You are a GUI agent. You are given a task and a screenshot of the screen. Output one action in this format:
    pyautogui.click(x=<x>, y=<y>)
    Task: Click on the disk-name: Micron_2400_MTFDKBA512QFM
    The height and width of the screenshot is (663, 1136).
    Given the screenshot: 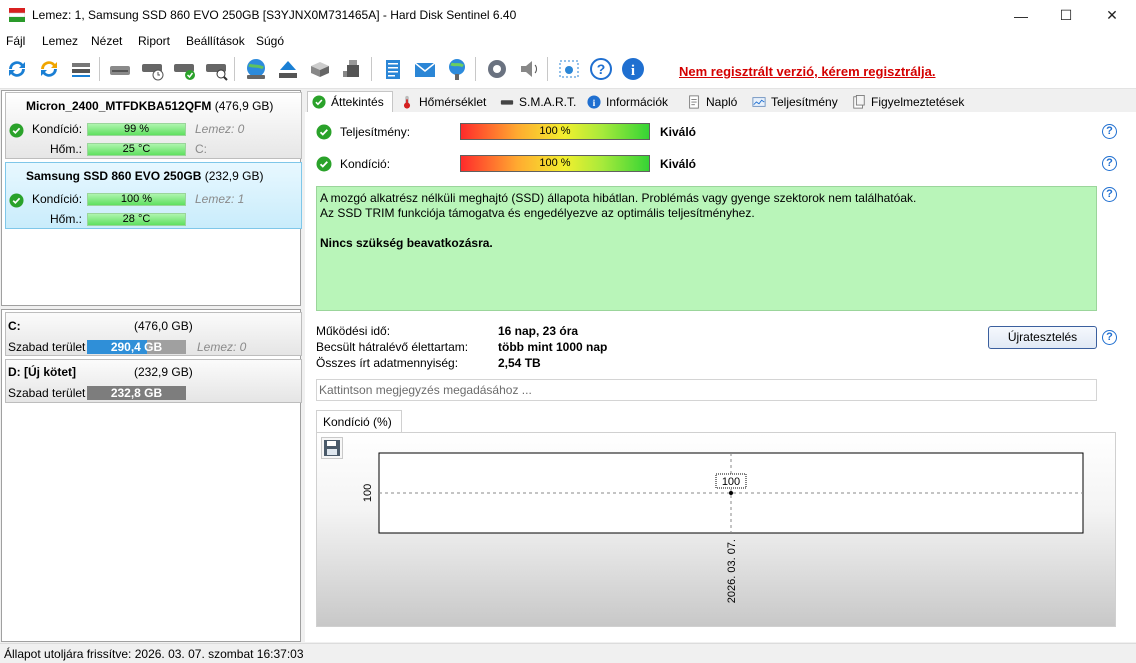 What is the action you would take?
    pyautogui.click(x=119, y=106)
    